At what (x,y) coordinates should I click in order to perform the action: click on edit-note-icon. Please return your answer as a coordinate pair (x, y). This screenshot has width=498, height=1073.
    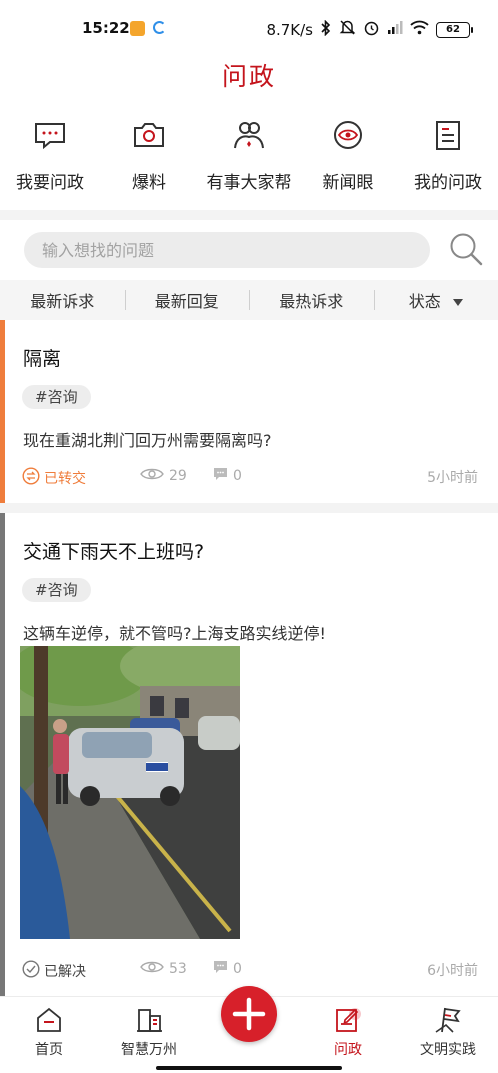
    Looking at the image, I should click on (348, 1020).